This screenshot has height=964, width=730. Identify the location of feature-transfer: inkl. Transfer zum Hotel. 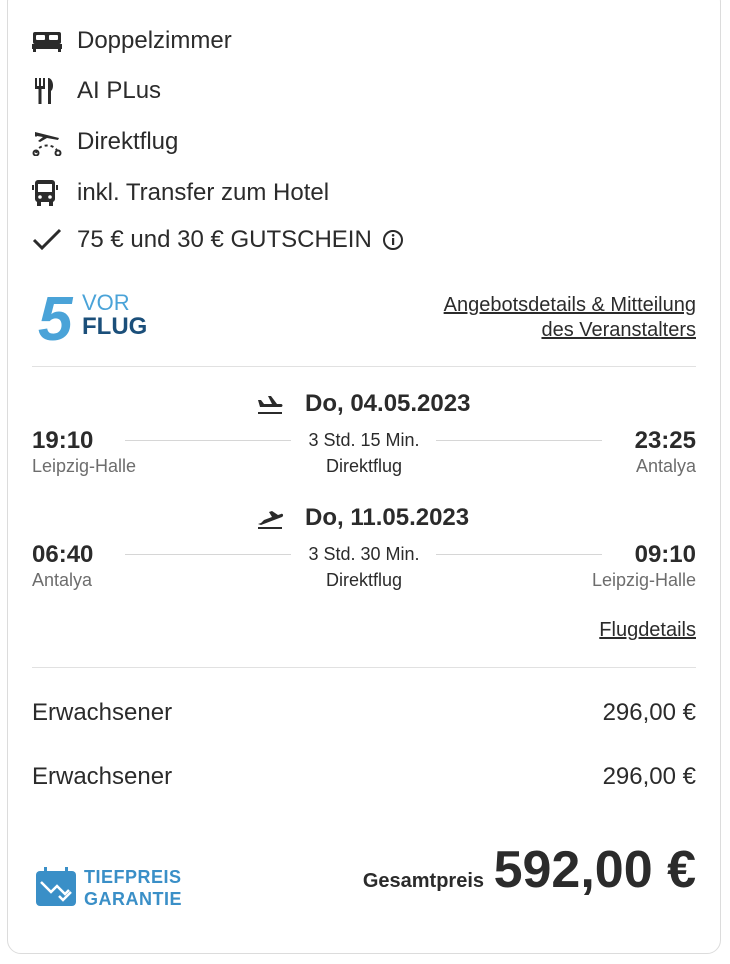
(180, 193).